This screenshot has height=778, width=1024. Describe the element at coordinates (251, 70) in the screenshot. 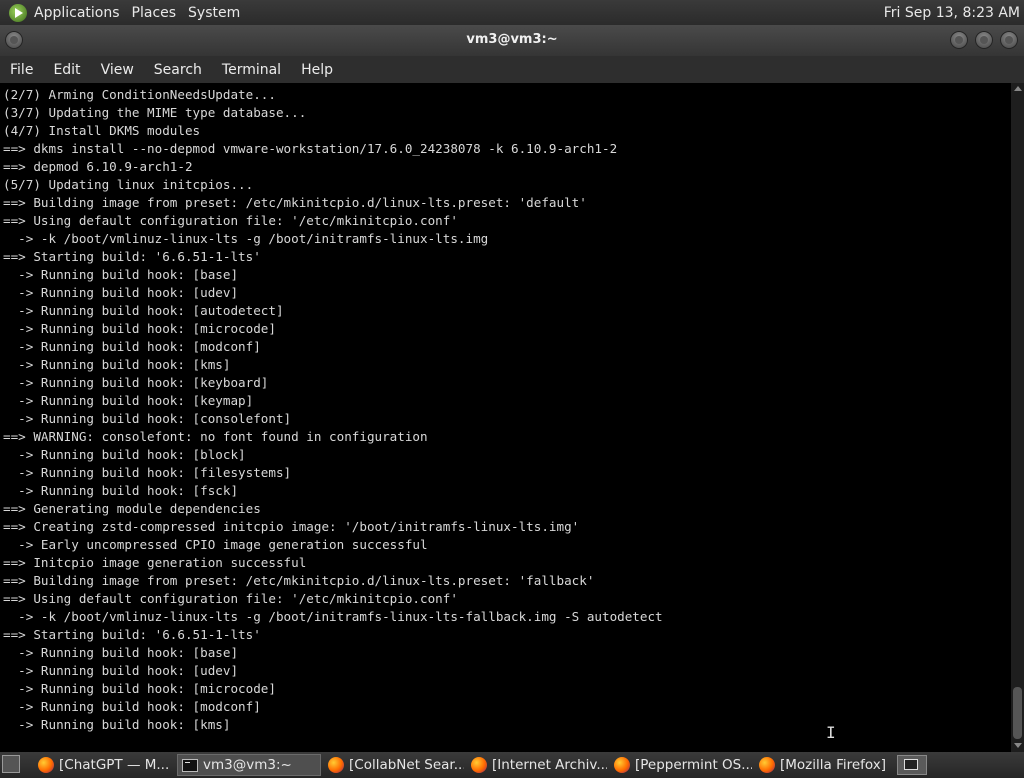

I see `menu-terminal: Terminal` at that location.